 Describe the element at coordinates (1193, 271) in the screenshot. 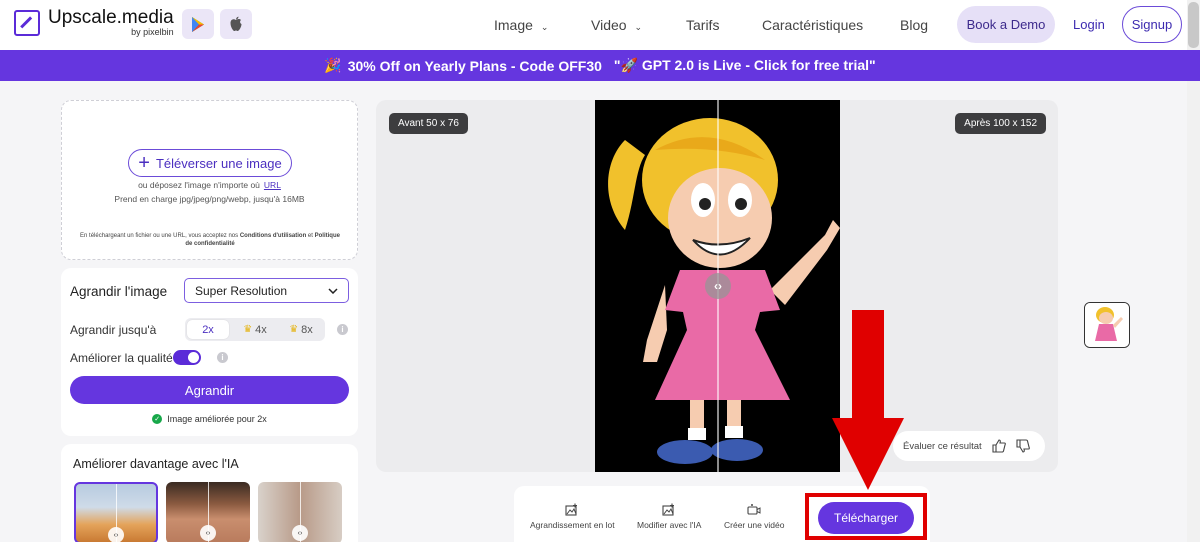

I see `page-scrollbar` at that location.